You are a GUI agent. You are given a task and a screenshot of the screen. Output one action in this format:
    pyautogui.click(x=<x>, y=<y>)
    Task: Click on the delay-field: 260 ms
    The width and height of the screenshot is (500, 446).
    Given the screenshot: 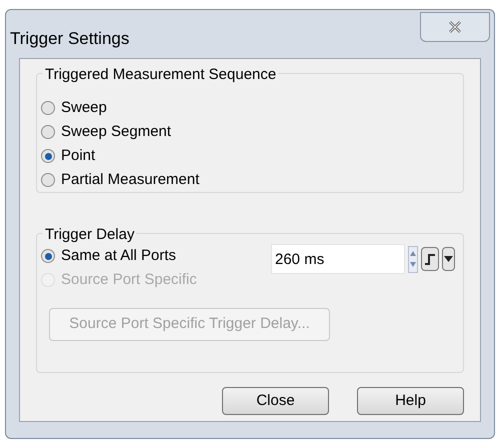 What is the action you would take?
    pyautogui.click(x=338, y=259)
    